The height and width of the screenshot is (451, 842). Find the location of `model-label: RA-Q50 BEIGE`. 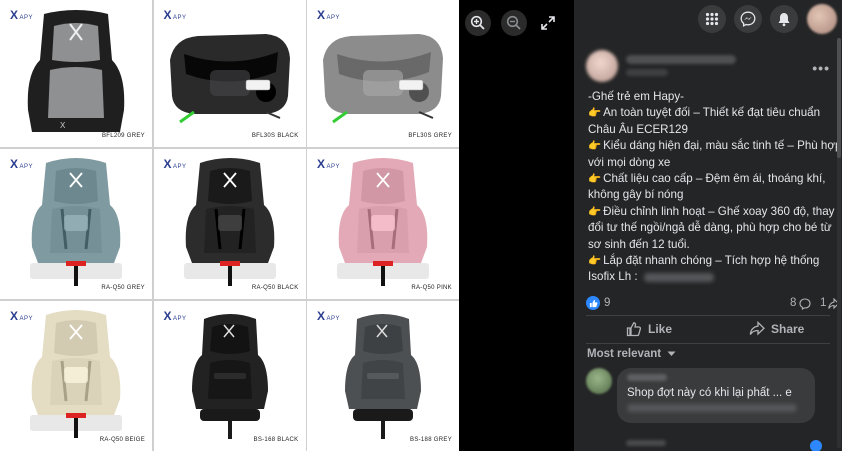

model-label: RA-Q50 BEIGE is located at coordinates (122, 440).